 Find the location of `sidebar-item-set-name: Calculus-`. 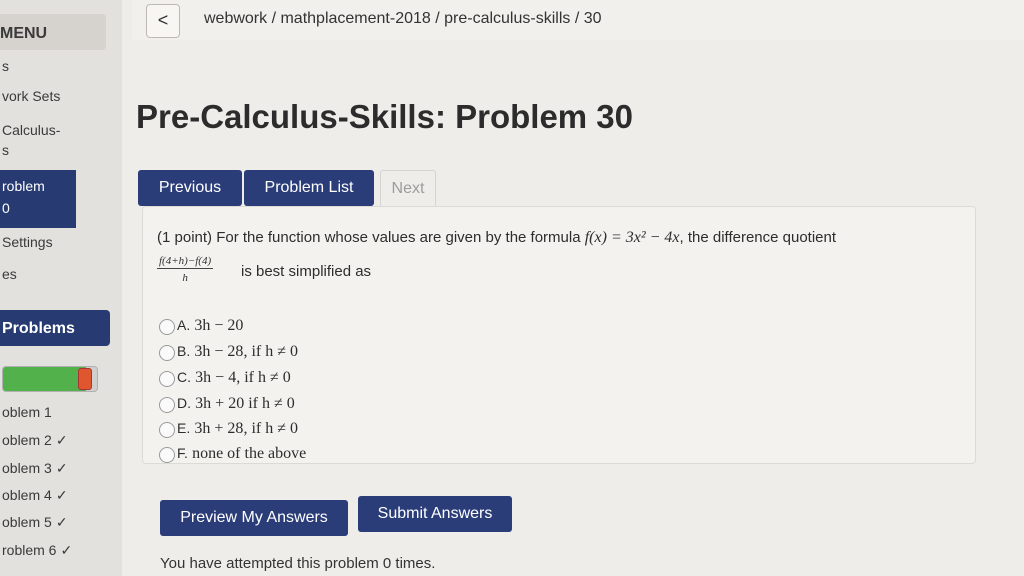

sidebar-item-set-name: Calculus- is located at coordinates (31, 130).